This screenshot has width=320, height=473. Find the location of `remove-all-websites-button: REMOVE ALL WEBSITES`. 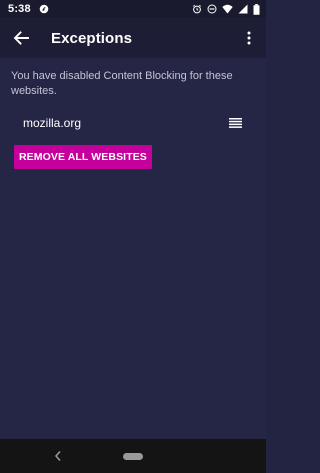

remove-all-websites-button: REMOVE ALL WEBSITES is located at coordinates (83, 157).